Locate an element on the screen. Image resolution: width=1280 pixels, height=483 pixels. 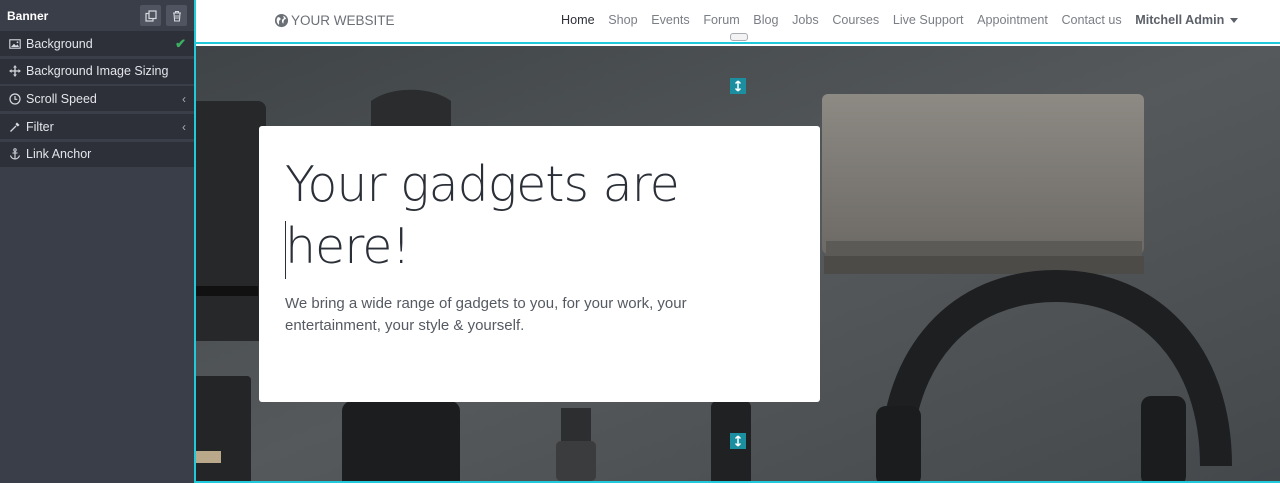
caret-down-icon is located at coordinates (1234, 20).